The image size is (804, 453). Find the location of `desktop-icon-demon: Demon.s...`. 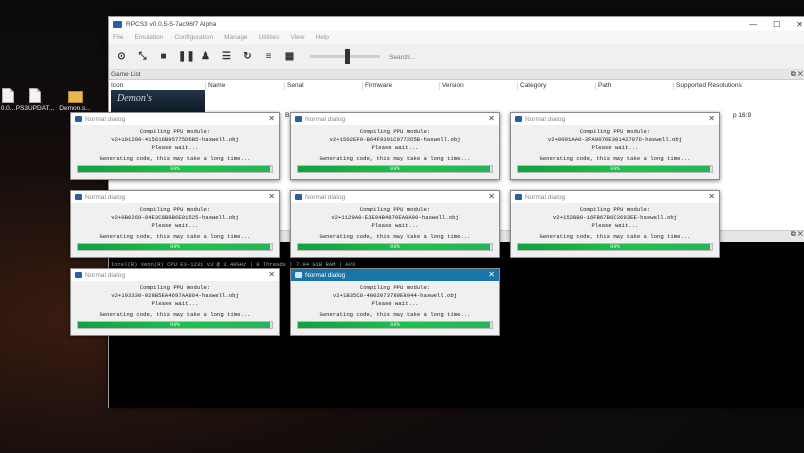

desktop-icon-demon: Demon.s... is located at coordinates (75, 100).